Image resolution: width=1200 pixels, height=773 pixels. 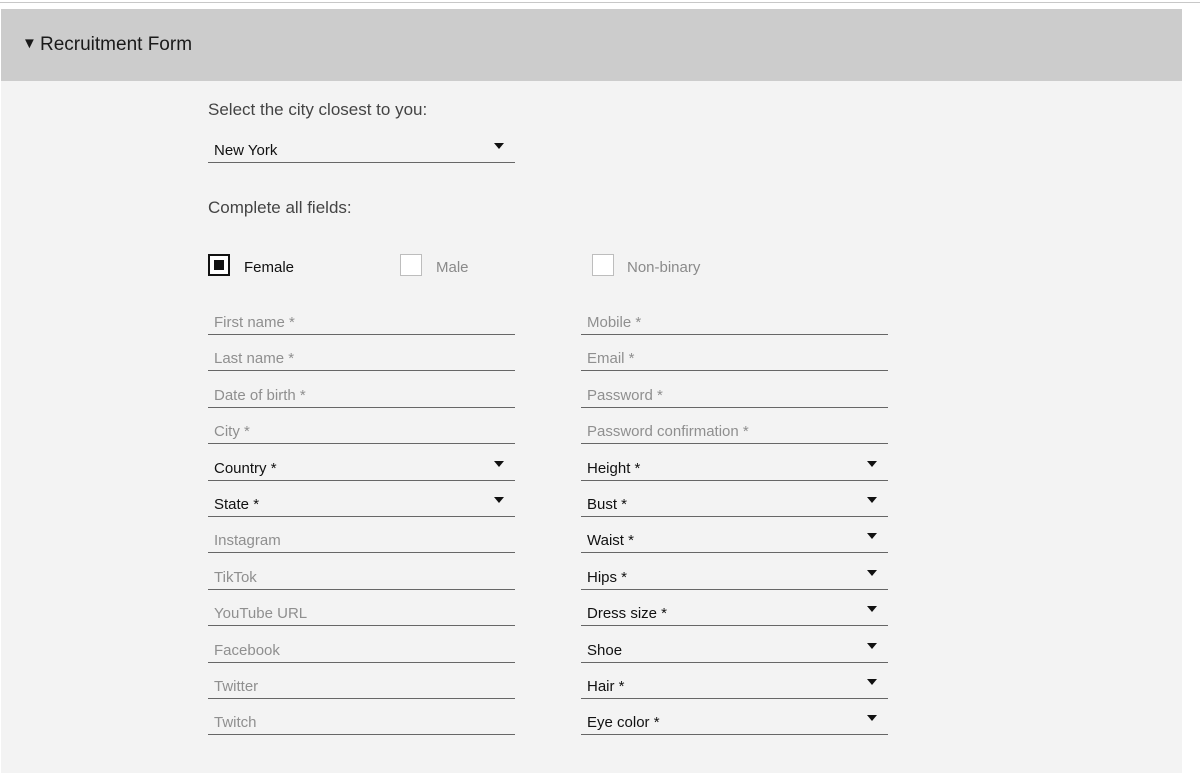 I want to click on youtube-url-field, so click(x=361, y=612).